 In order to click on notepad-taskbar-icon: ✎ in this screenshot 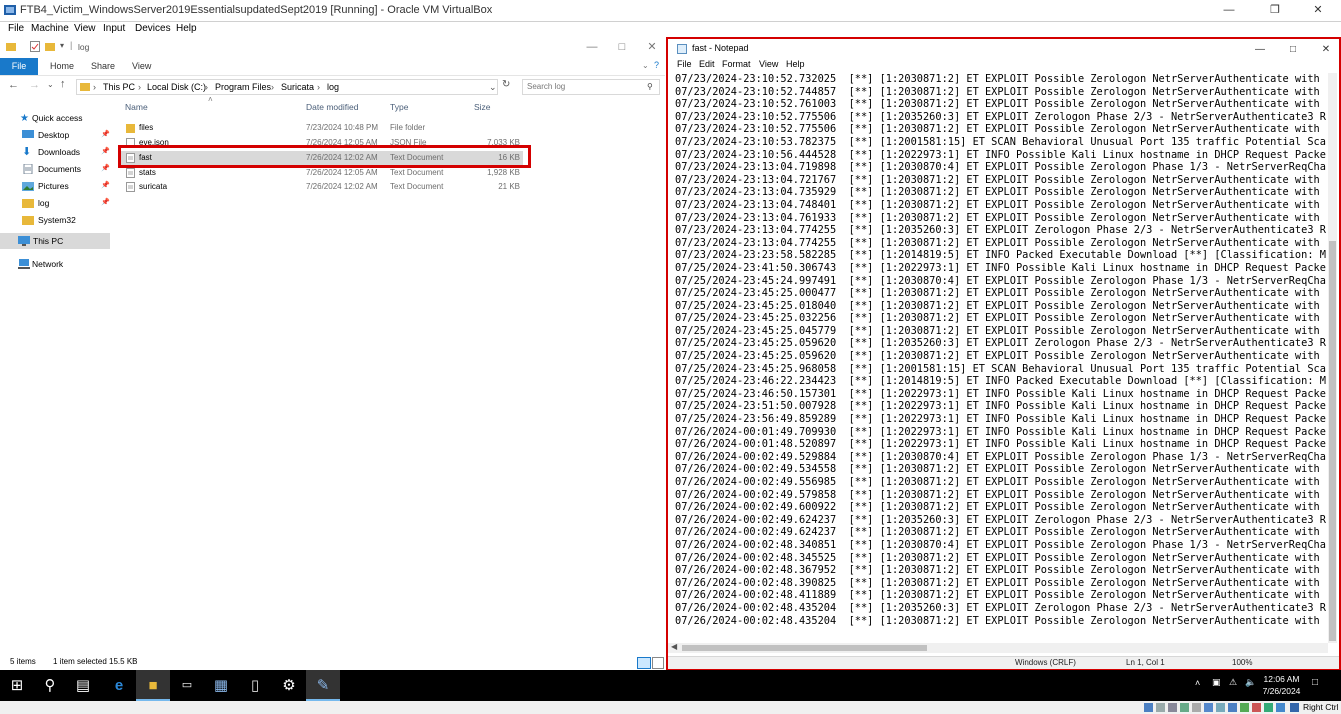, I will do `click(323, 685)`.